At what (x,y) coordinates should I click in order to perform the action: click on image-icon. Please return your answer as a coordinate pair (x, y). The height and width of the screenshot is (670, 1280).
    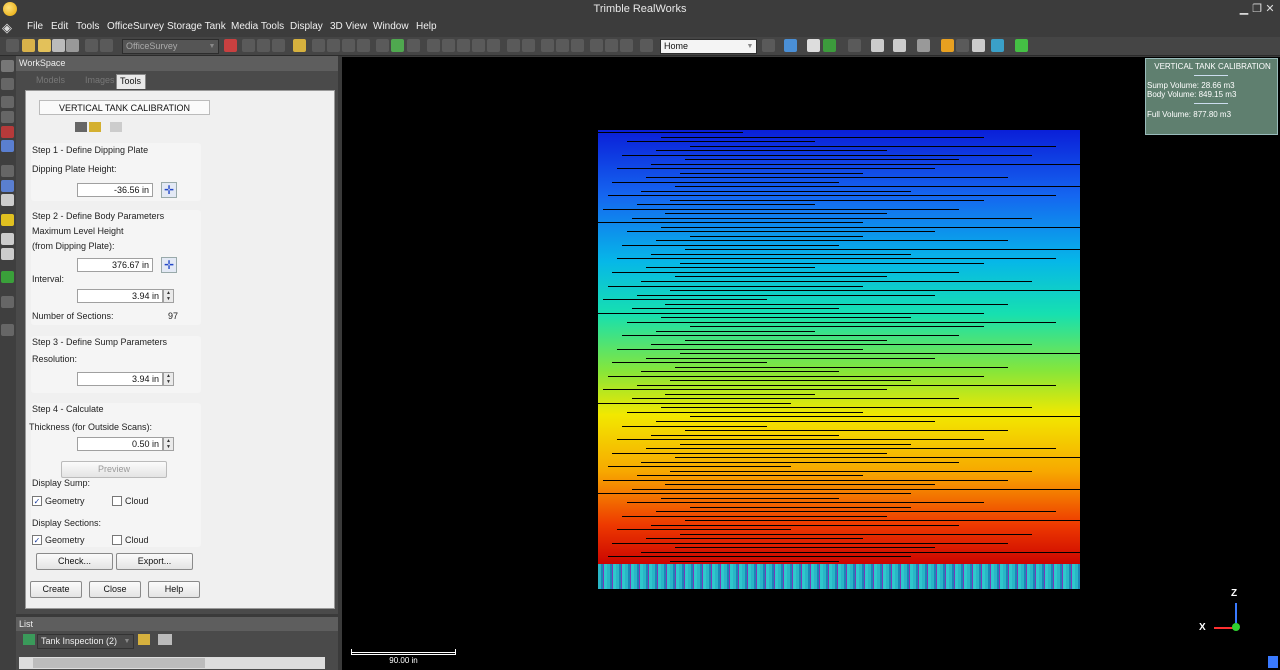
    Looking at the image, I should click on (596, 45).